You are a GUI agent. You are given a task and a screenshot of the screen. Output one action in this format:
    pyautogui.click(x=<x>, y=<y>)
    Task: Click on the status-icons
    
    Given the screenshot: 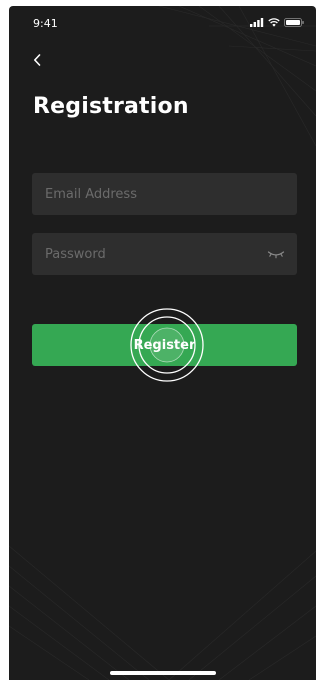 What is the action you would take?
    pyautogui.click(x=277, y=22)
    